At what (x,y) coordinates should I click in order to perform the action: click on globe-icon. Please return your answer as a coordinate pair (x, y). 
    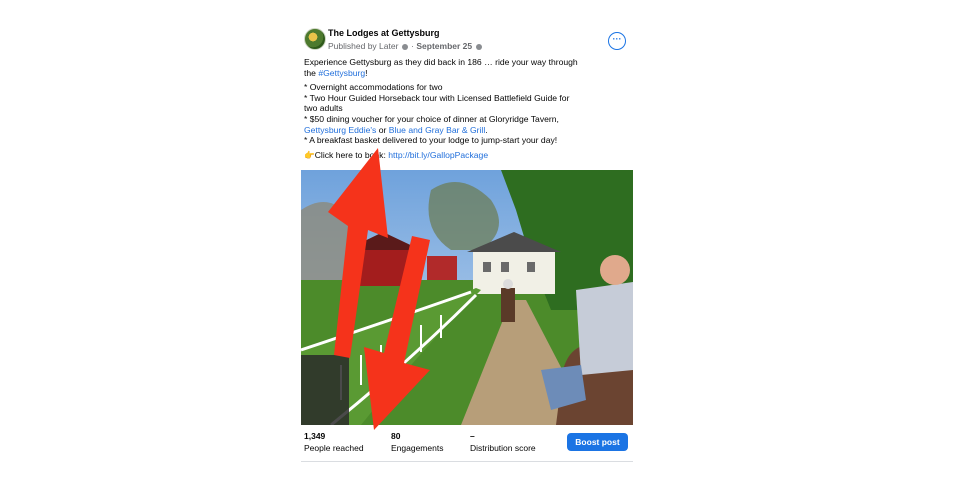
    Looking at the image, I should click on (478, 46).